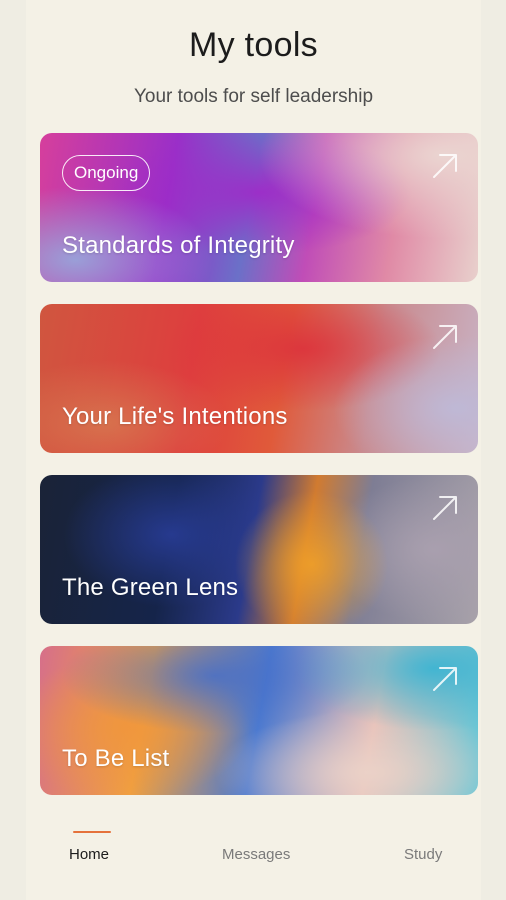 The width and height of the screenshot is (506, 900). What do you see at coordinates (259, 207) in the screenshot?
I see `tool-card-standards-of-integrity: Ongoing Standards of Integrity` at bounding box center [259, 207].